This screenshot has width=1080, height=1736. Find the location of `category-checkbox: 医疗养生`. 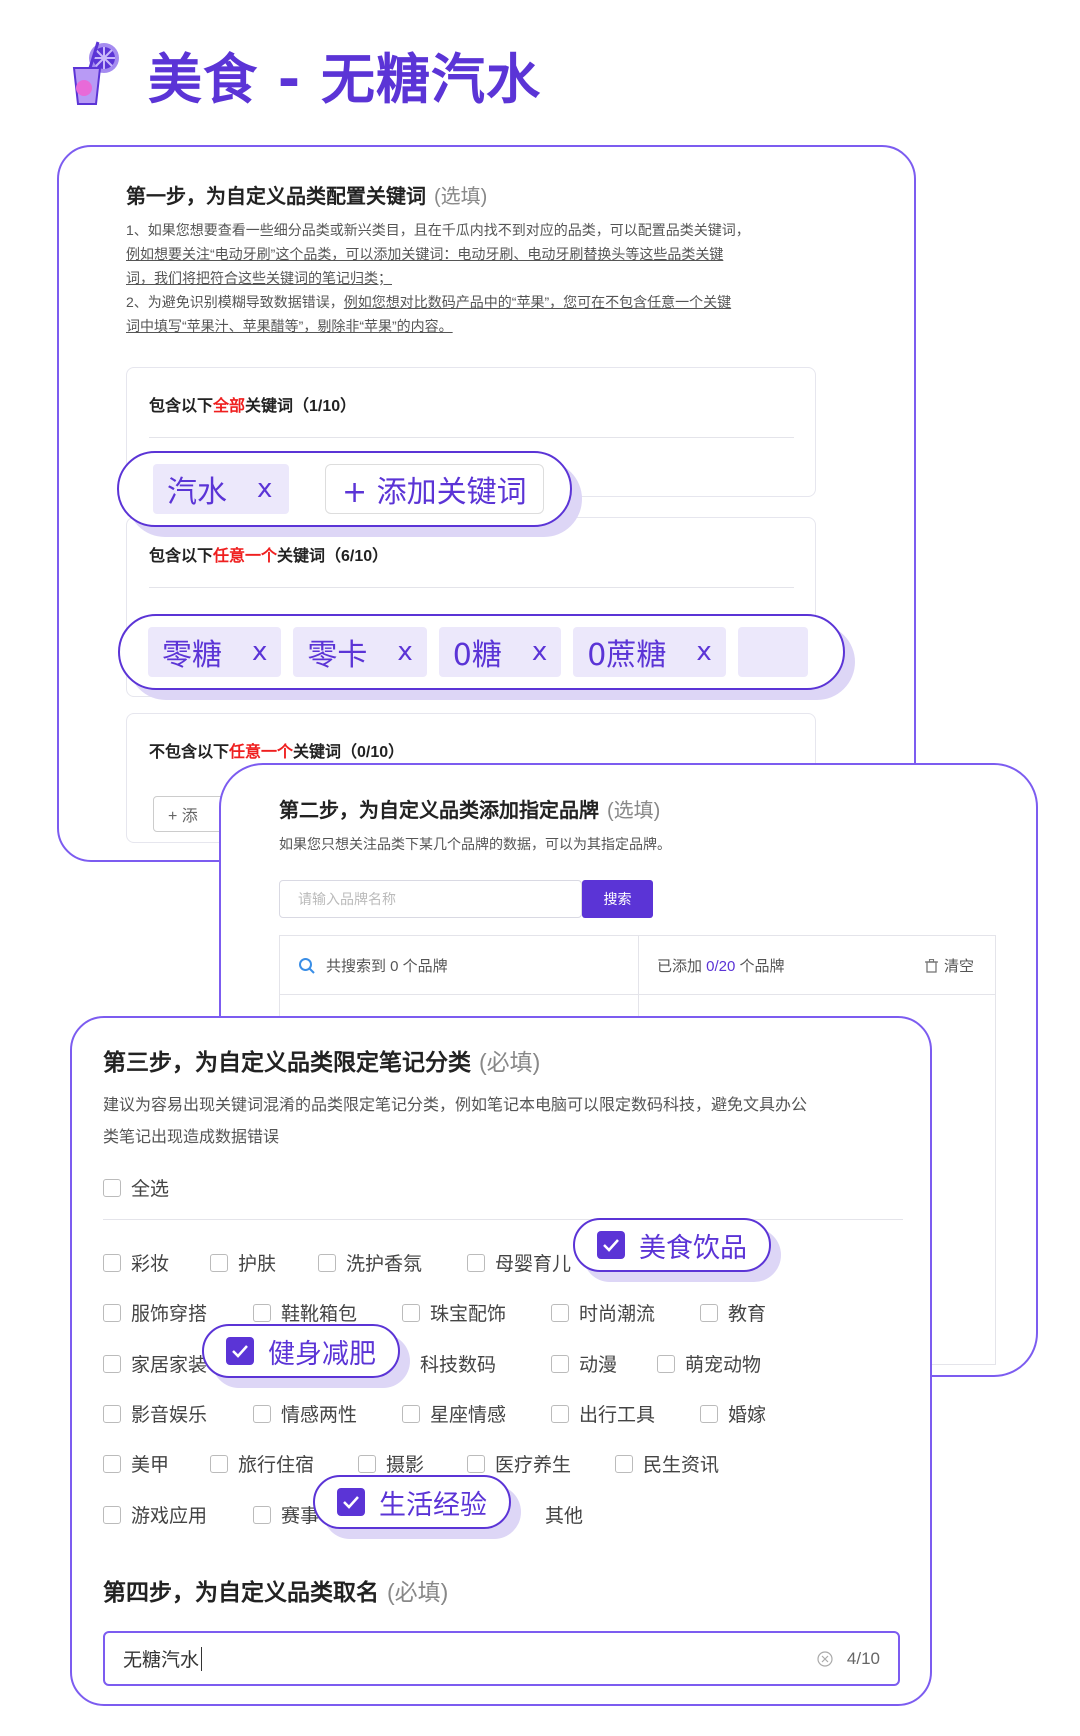

category-checkbox: 医疗养生 is located at coordinates (519, 1463).